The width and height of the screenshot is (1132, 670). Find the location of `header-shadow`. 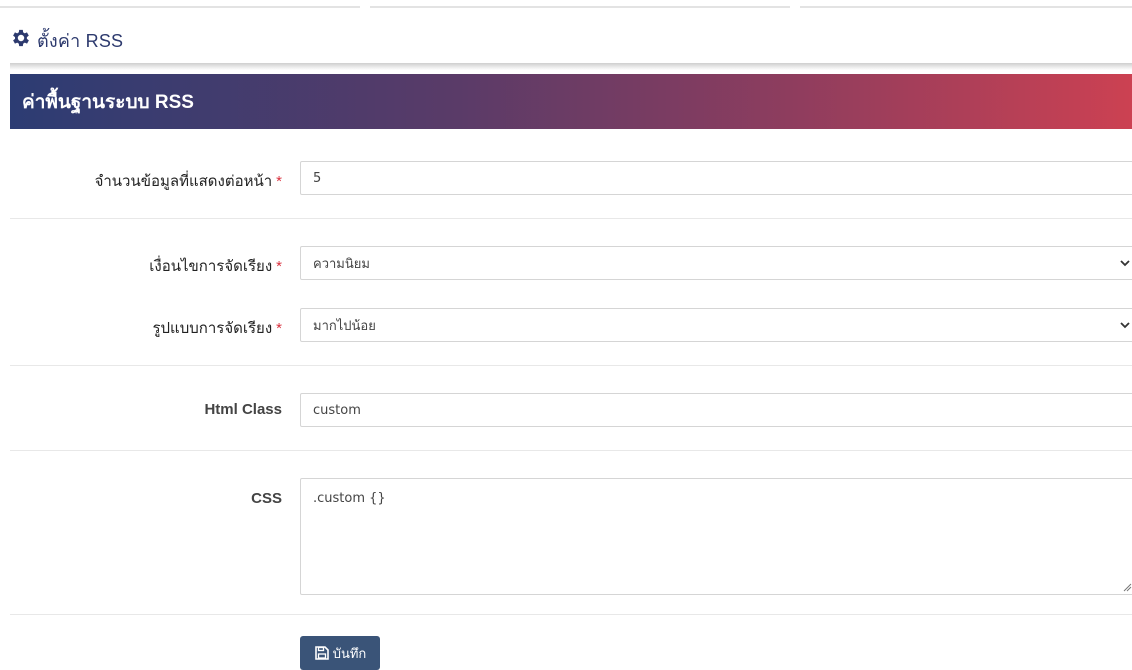

header-shadow is located at coordinates (571, 66).